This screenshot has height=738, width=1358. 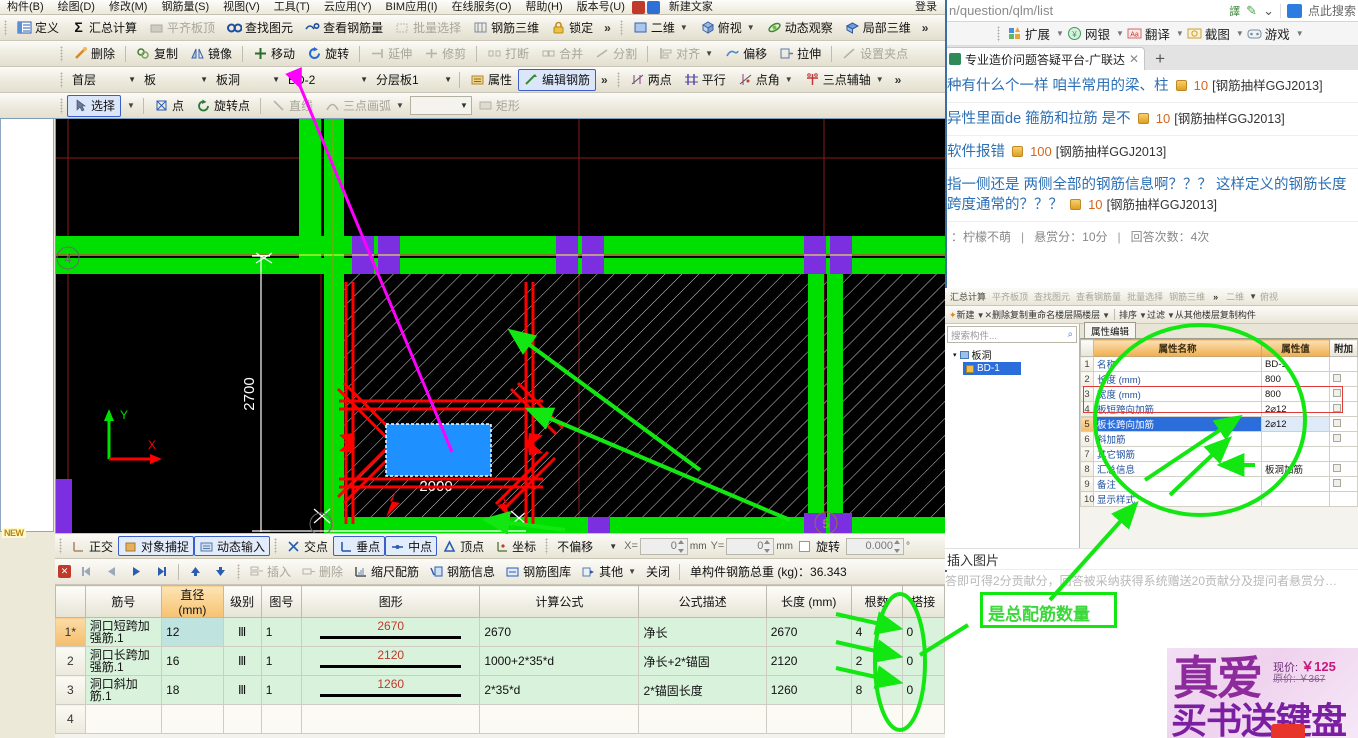 What do you see at coordinates (391, 632) in the screenshot?
I see `cell-shape: 2670` at bounding box center [391, 632].